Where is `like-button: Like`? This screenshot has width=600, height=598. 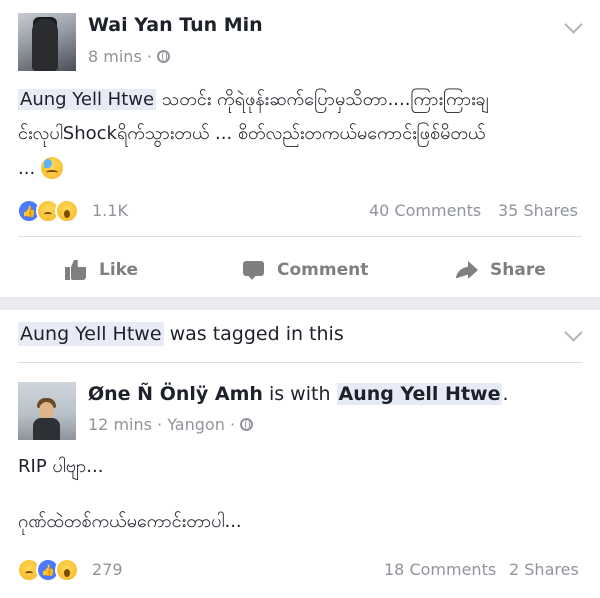 like-button: Like is located at coordinates (101, 270).